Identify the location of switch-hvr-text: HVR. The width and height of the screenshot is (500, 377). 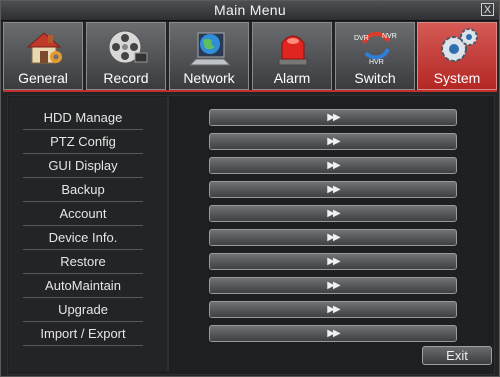
(376, 62).